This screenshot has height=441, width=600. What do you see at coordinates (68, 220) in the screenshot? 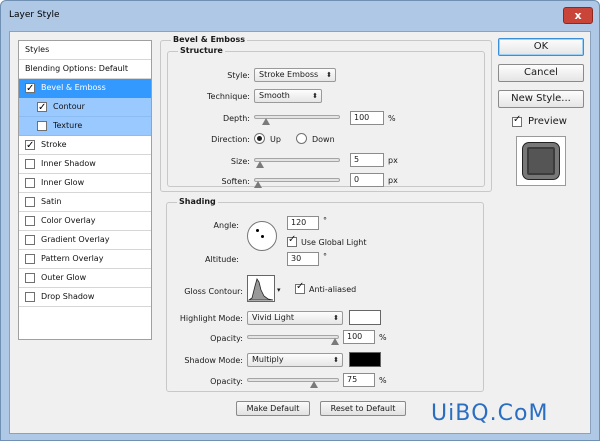
I see `sidebar-item-label: Color Overlay` at bounding box center [68, 220].